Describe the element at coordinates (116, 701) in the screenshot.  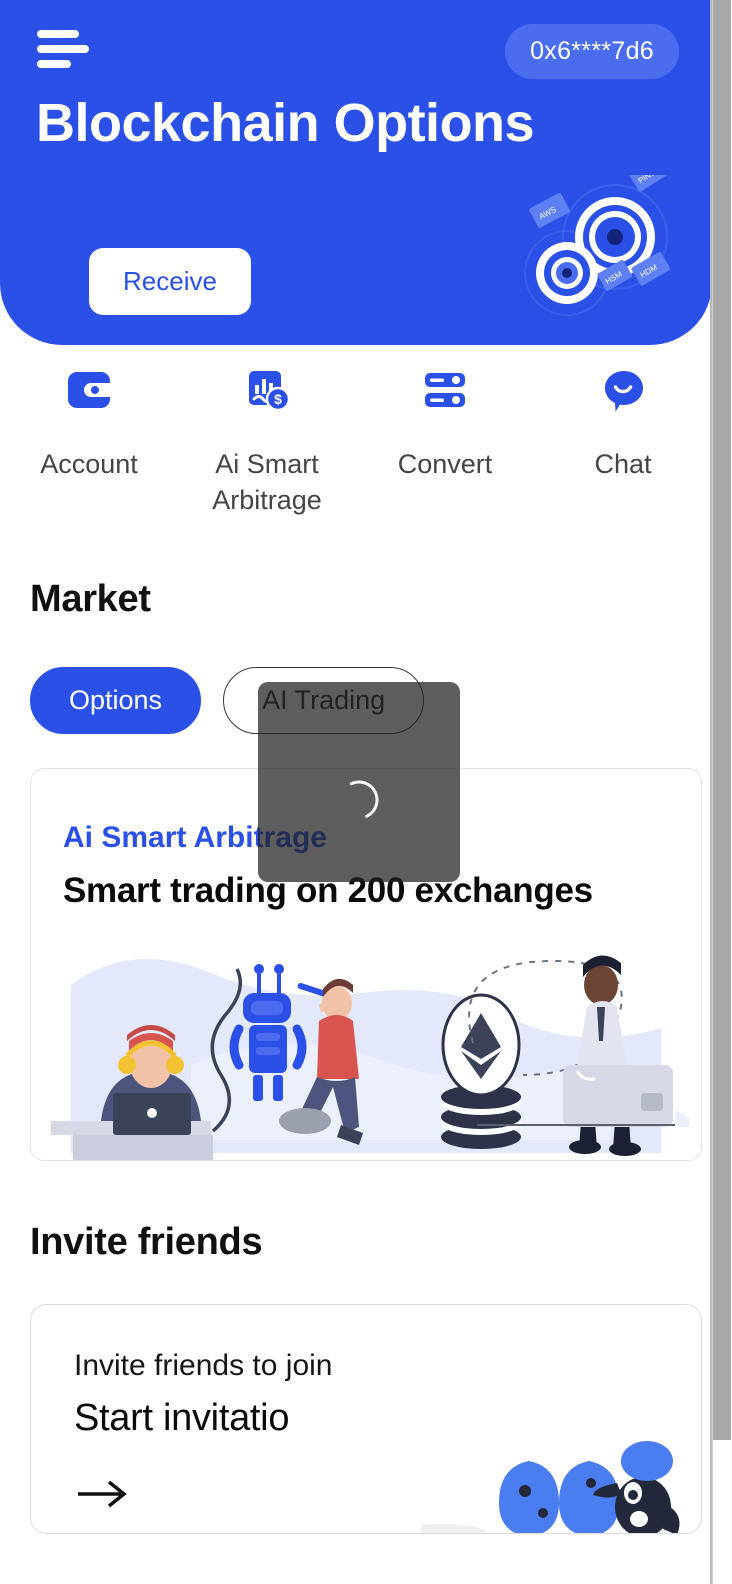
I see `tab-options: Options` at that location.